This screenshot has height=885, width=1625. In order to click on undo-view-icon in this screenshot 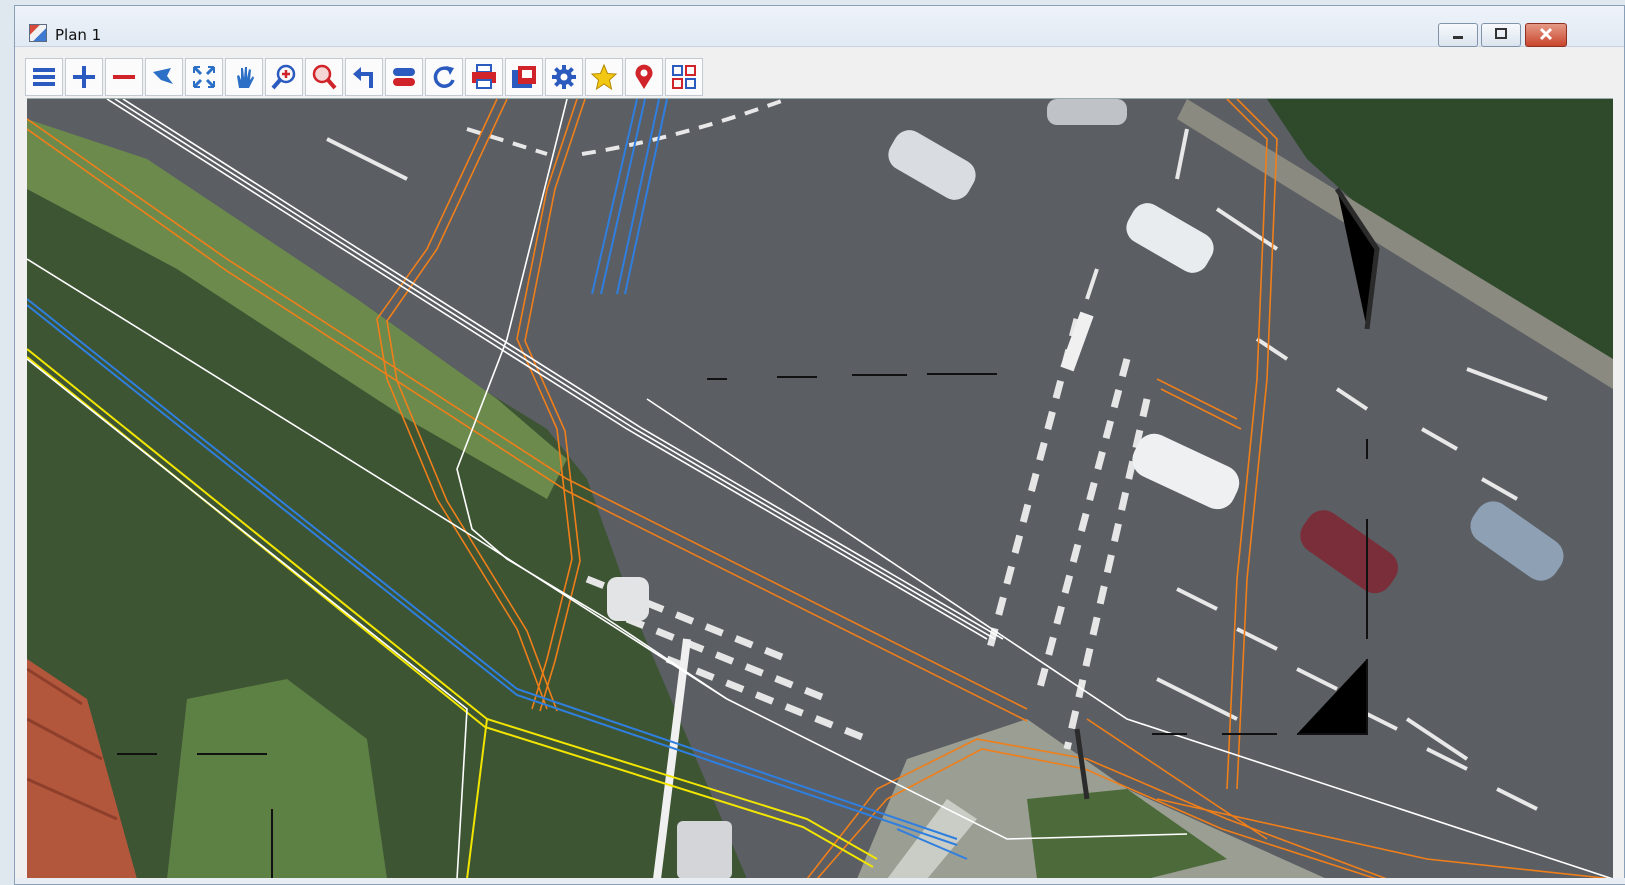, I will do `click(363, 77)`.